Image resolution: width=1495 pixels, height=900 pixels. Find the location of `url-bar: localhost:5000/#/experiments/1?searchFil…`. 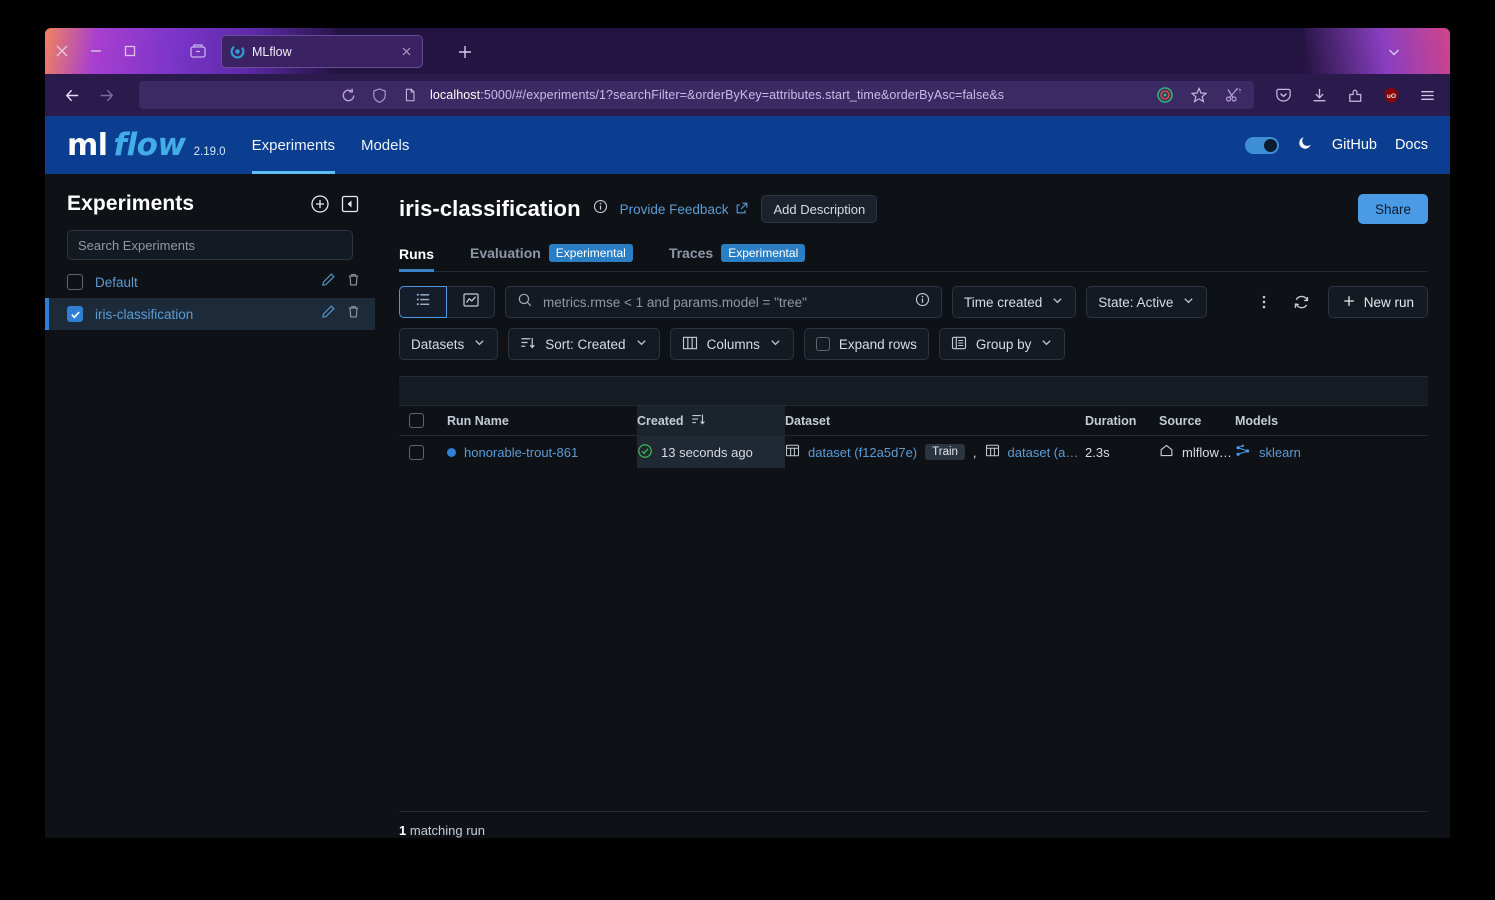

url-bar: localhost:5000/#/experiments/1?searchFil… is located at coordinates (696, 95).